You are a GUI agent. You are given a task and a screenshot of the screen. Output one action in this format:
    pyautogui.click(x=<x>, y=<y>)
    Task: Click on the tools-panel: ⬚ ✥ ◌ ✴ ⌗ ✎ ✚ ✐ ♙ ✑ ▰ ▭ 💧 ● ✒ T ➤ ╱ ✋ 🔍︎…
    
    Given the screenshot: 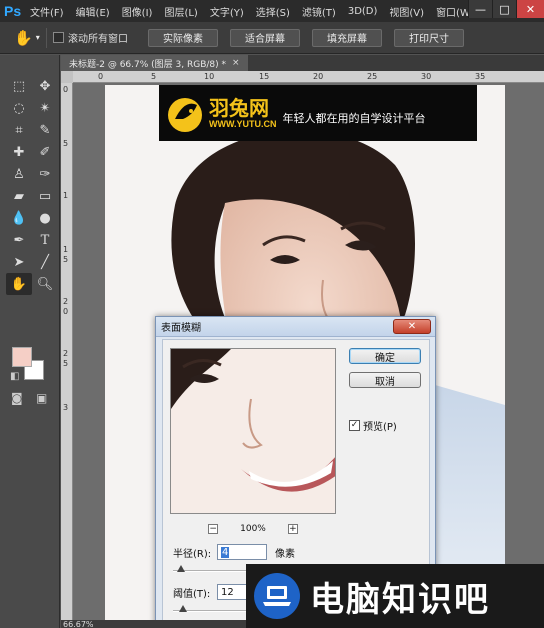 What is the action you would take?
    pyautogui.click(x=30, y=341)
    